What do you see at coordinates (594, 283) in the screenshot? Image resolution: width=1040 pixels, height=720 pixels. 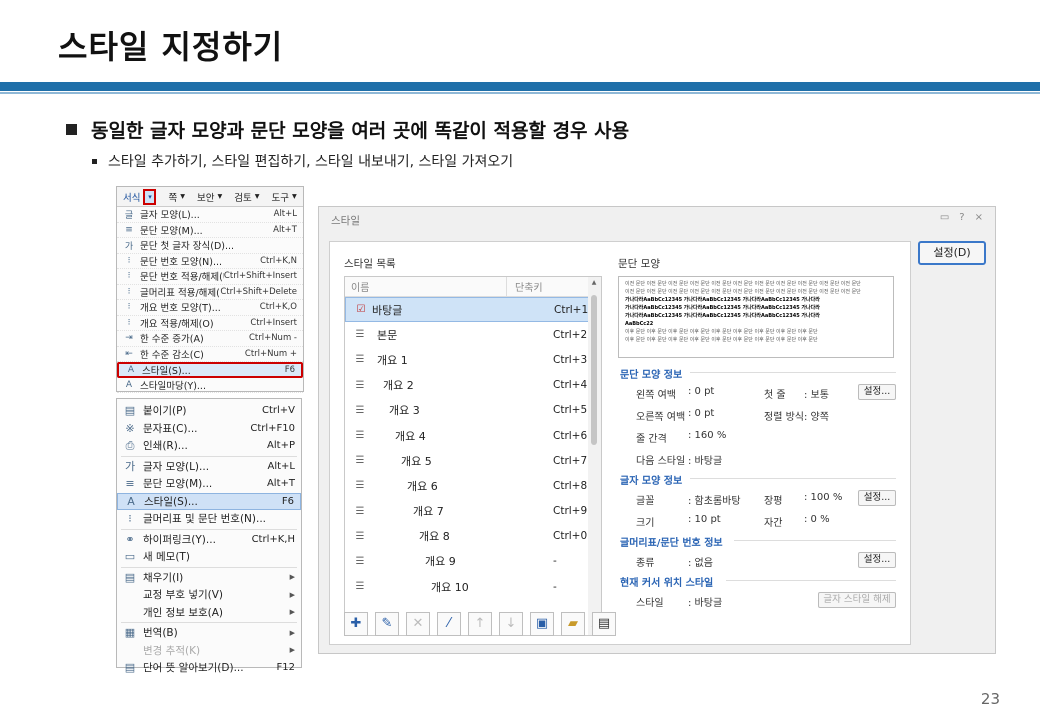 I see `scroll-up-icon: ▲` at bounding box center [594, 283].